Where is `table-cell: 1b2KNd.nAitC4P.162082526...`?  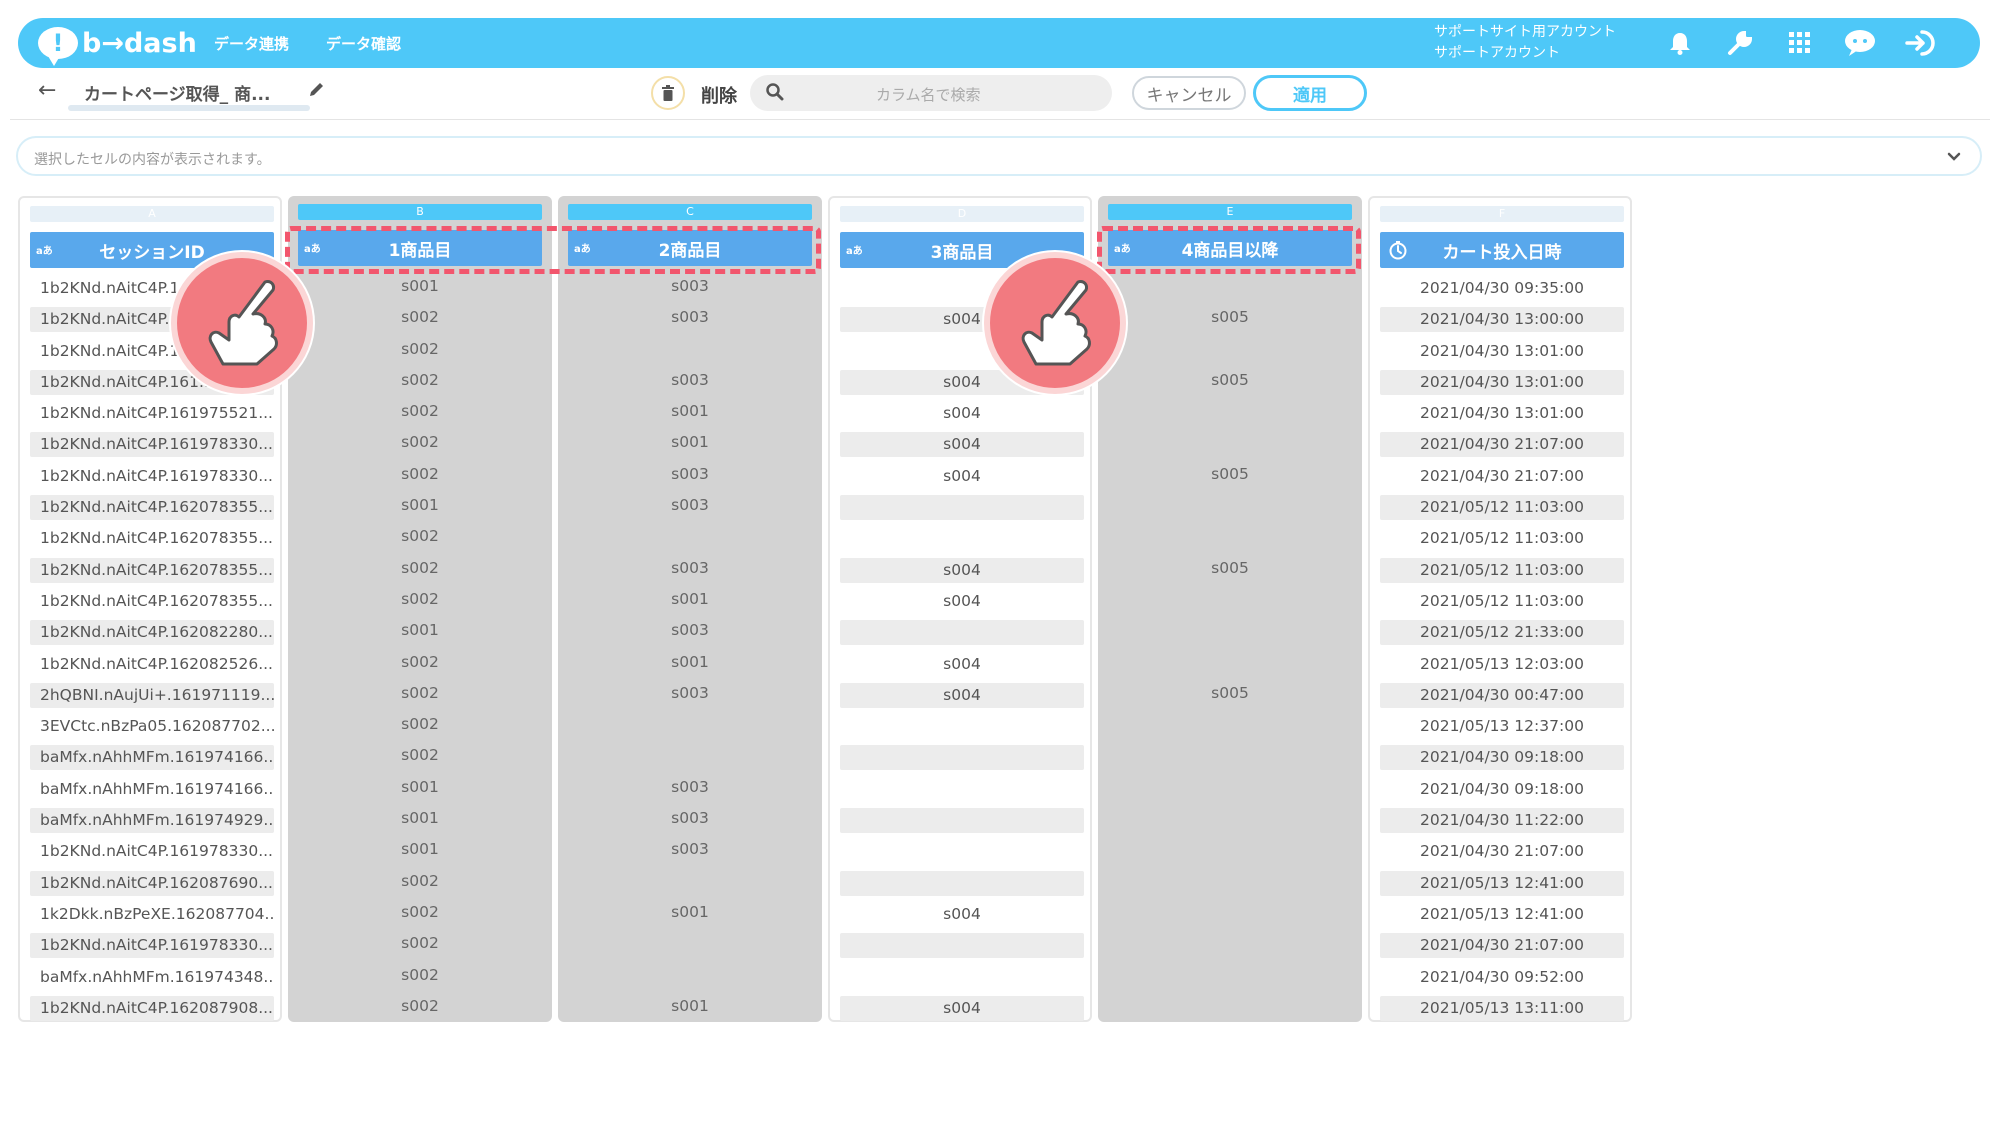
table-cell: 1b2KNd.nAitC4P.162082526... is located at coordinates (152, 664).